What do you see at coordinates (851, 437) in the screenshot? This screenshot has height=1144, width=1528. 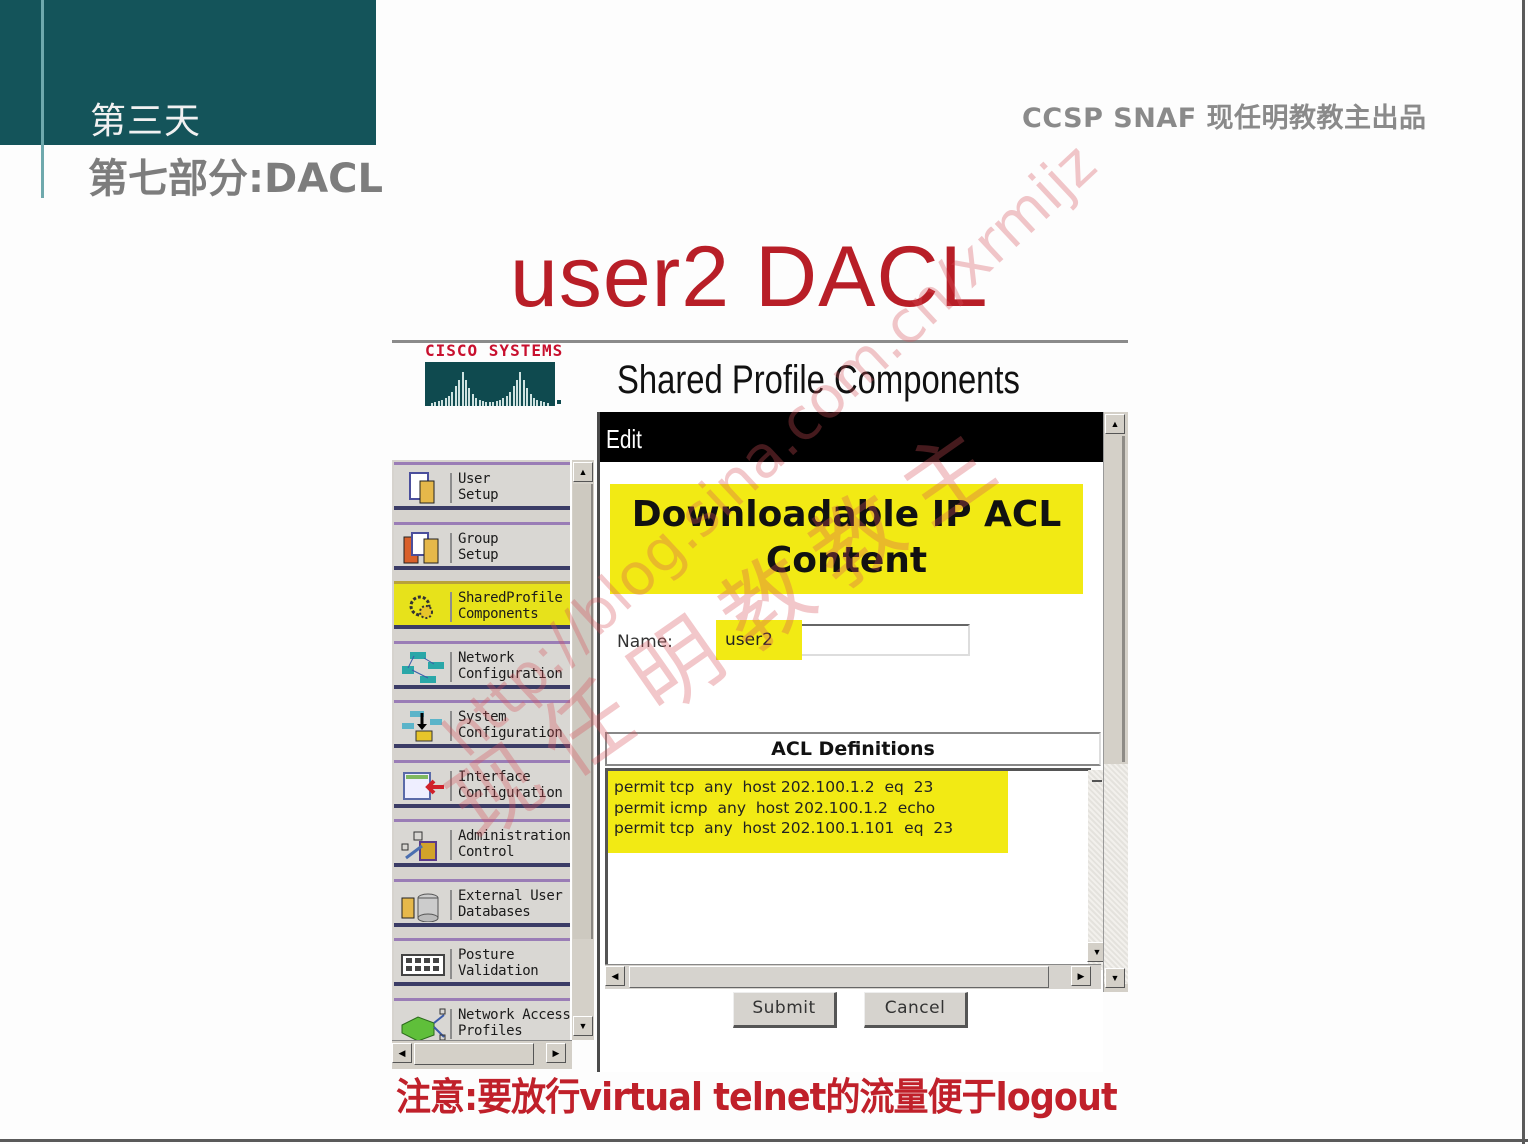 I see `edit-bar: Edit` at bounding box center [851, 437].